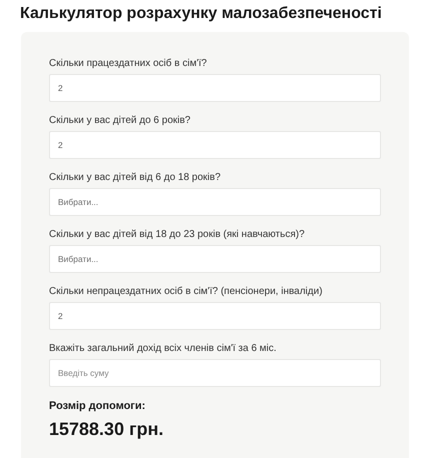 Image resolution: width=428 pixels, height=458 pixels. Describe the element at coordinates (119, 120) in the screenshot. I see `field-label: Скільки у вас дітей до 6 років?` at that location.